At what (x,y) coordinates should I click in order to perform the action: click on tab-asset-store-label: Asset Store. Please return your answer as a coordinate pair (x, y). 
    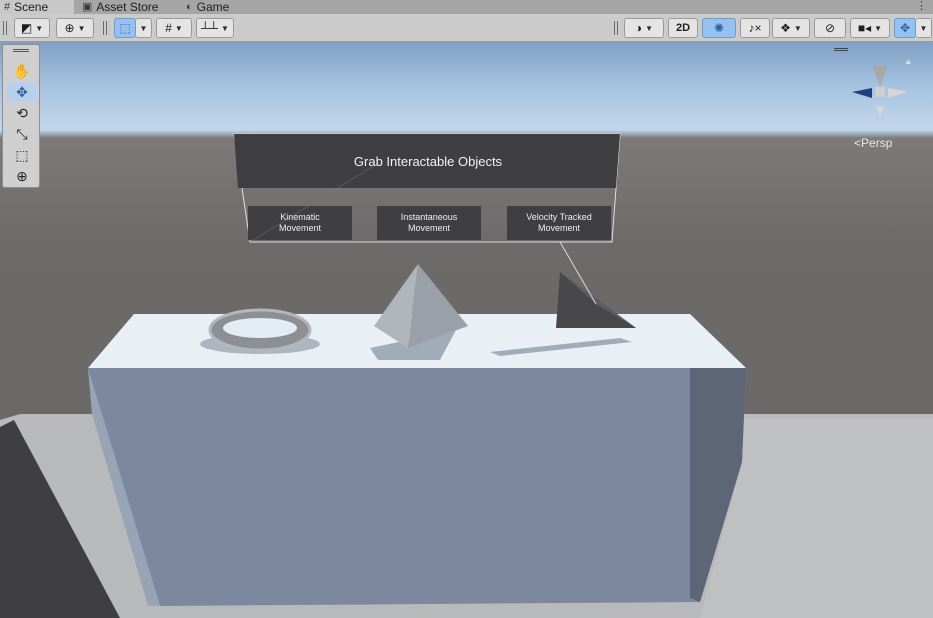
    Looking at the image, I should click on (127, 7).